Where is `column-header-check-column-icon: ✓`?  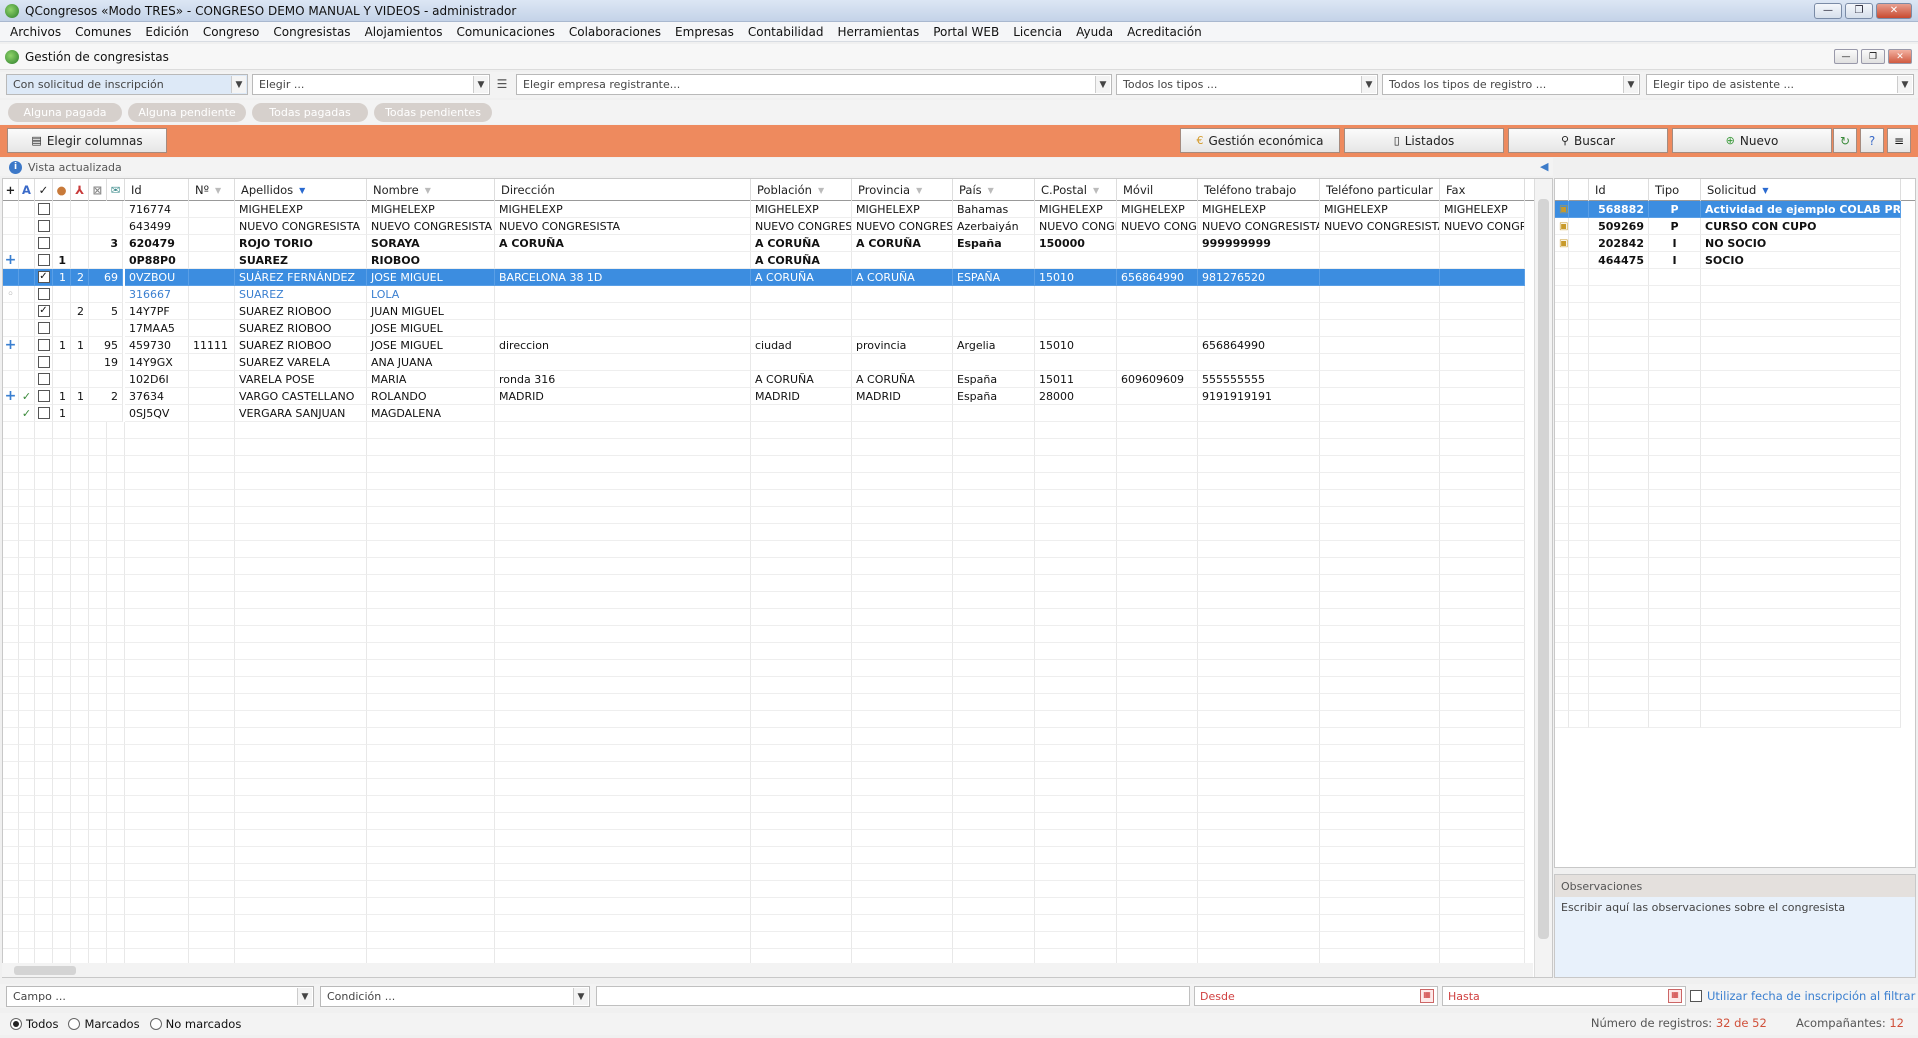 column-header-check-column-icon: ✓ is located at coordinates (44, 190).